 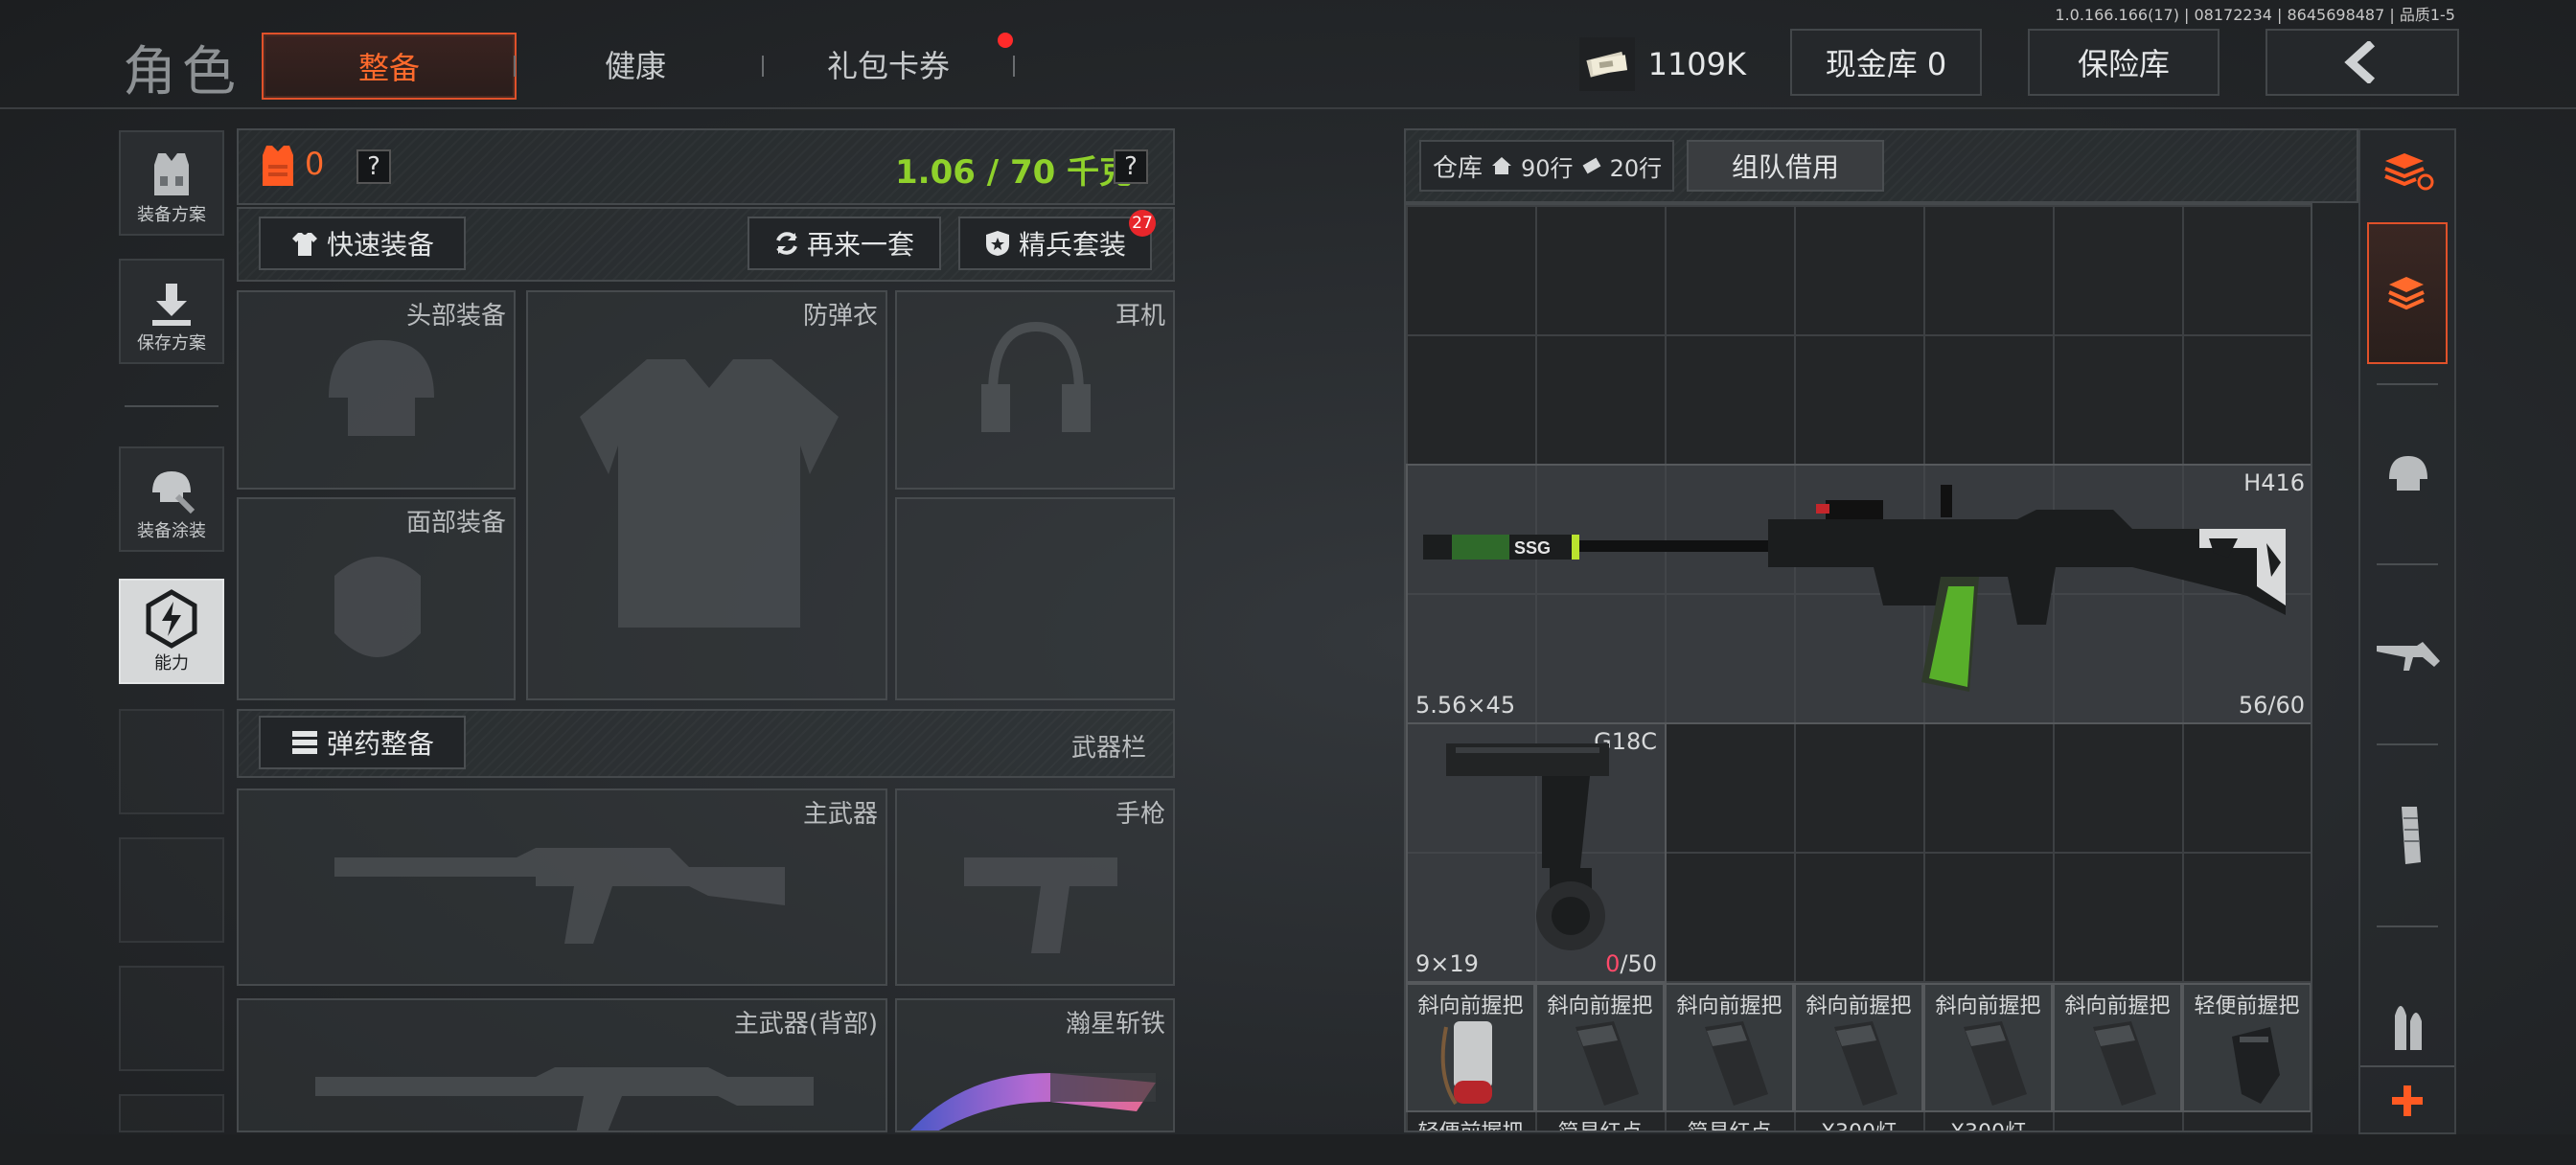 I want to click on quick-equip-label: 快速装备, so click(x=380, y=245).